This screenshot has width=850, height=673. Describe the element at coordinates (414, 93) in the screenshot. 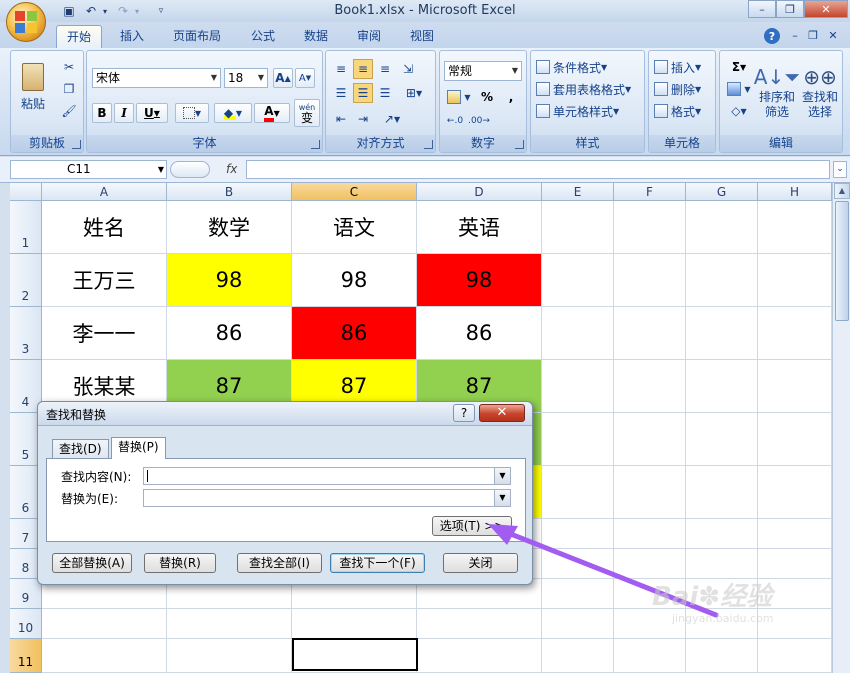

I see `merge-center-icon: ⊞ ▼` at that location.